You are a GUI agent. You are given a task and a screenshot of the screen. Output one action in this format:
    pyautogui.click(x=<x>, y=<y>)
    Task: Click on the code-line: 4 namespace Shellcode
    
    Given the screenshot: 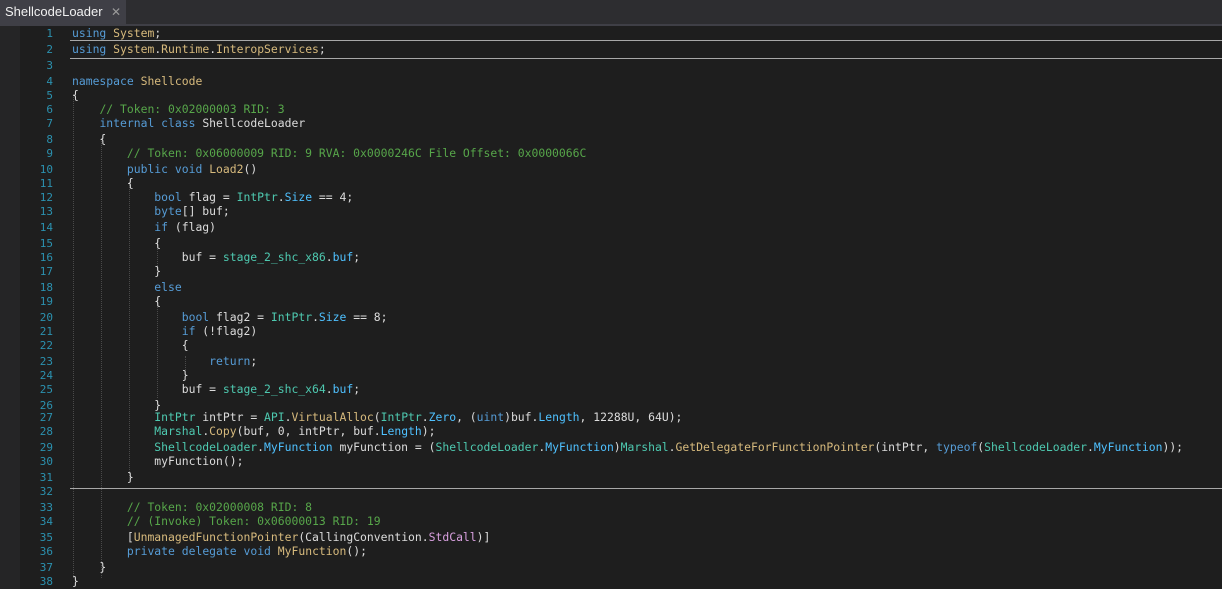 What is the action you would take?
    pyautogui.click(x=611, y=81)
    